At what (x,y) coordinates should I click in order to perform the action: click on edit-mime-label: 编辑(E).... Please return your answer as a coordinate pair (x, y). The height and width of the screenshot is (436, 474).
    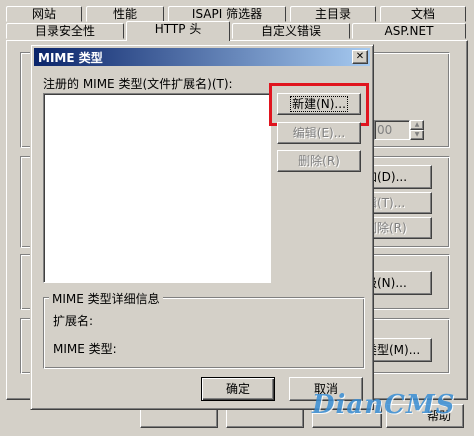
    Looking at the image, I should click on (319, 133).